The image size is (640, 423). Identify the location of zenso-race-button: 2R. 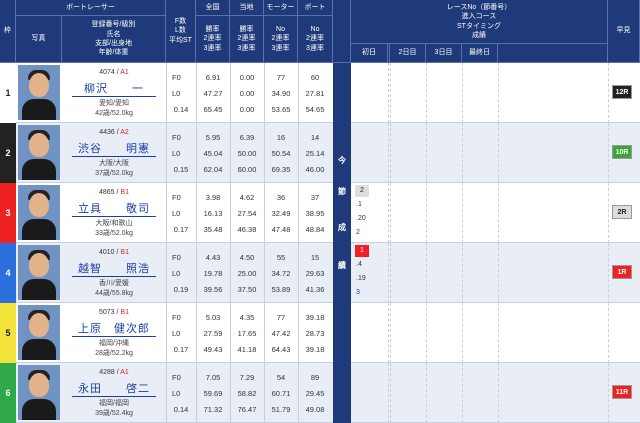
(622, 212).